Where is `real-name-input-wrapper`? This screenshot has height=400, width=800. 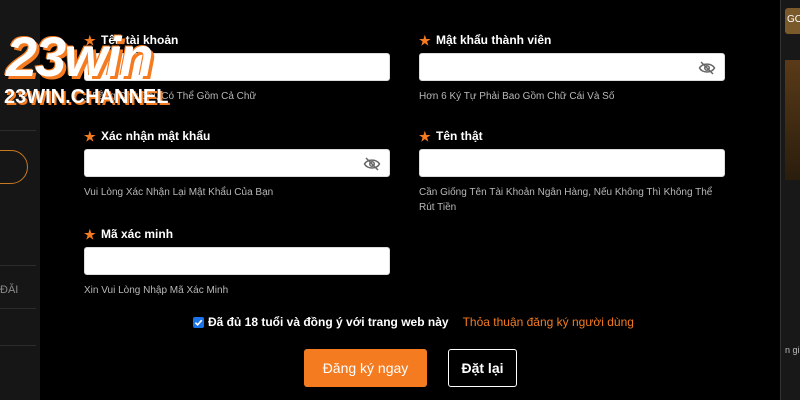 real-name-input-wrapper is located at coordinates (572, 163).